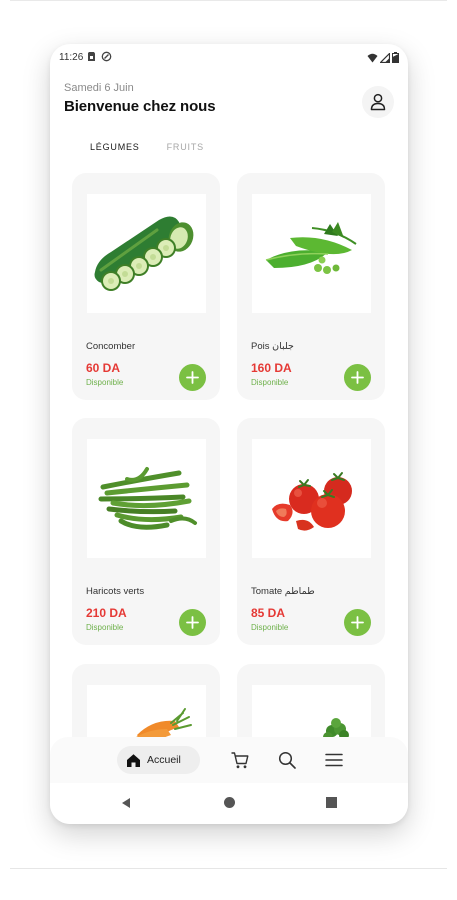 This screenshot has width=457, height=900. Describe the element at coordinates (146, 498) in the screenshot. I see `product-image-green-beans` at that location.